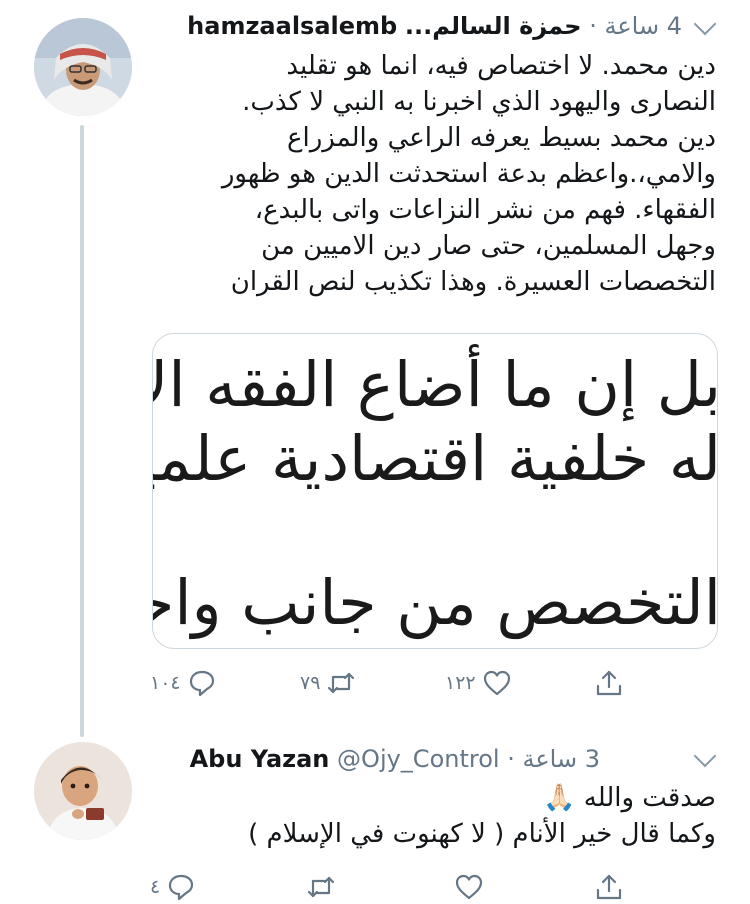 This screenshot has width=750, height=904. What do you see at coordinates (435, 458) in the screenshot?
I see `media-text-line: له خلفية اقتصادية علمية` at bounding box center [435, 458].